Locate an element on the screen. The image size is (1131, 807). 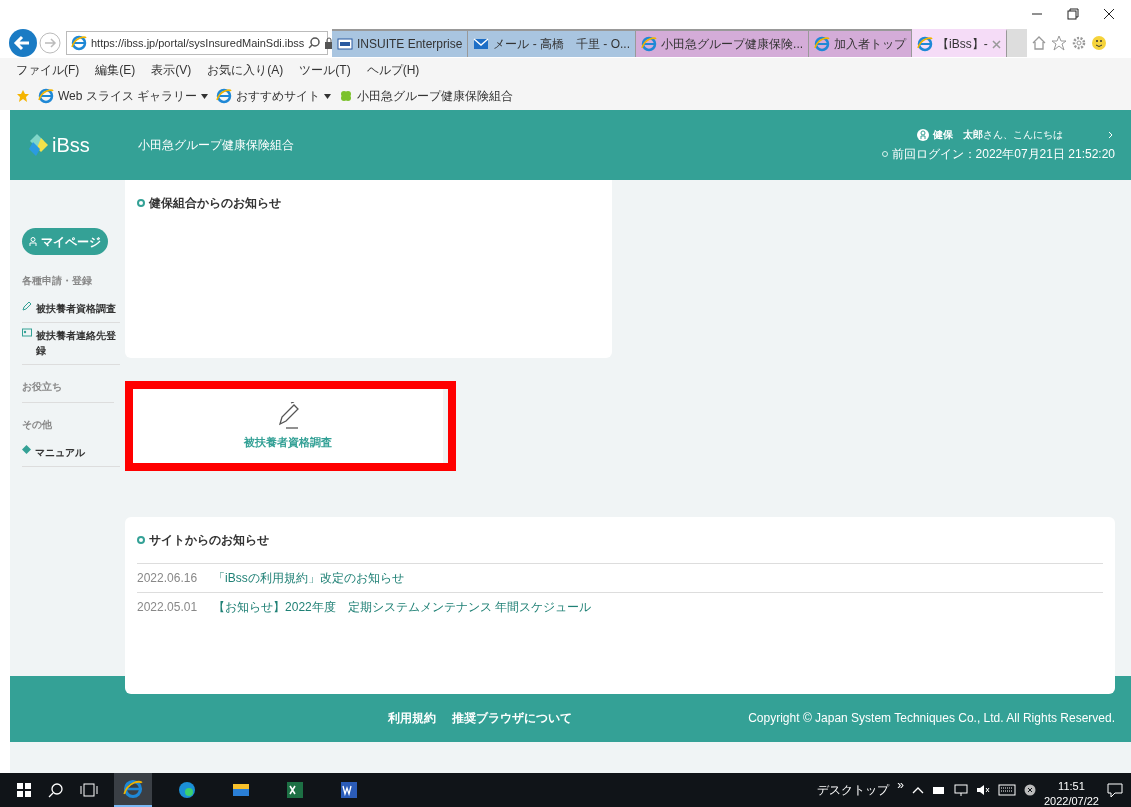
diamond-icon is located at coordinates (26, 449).